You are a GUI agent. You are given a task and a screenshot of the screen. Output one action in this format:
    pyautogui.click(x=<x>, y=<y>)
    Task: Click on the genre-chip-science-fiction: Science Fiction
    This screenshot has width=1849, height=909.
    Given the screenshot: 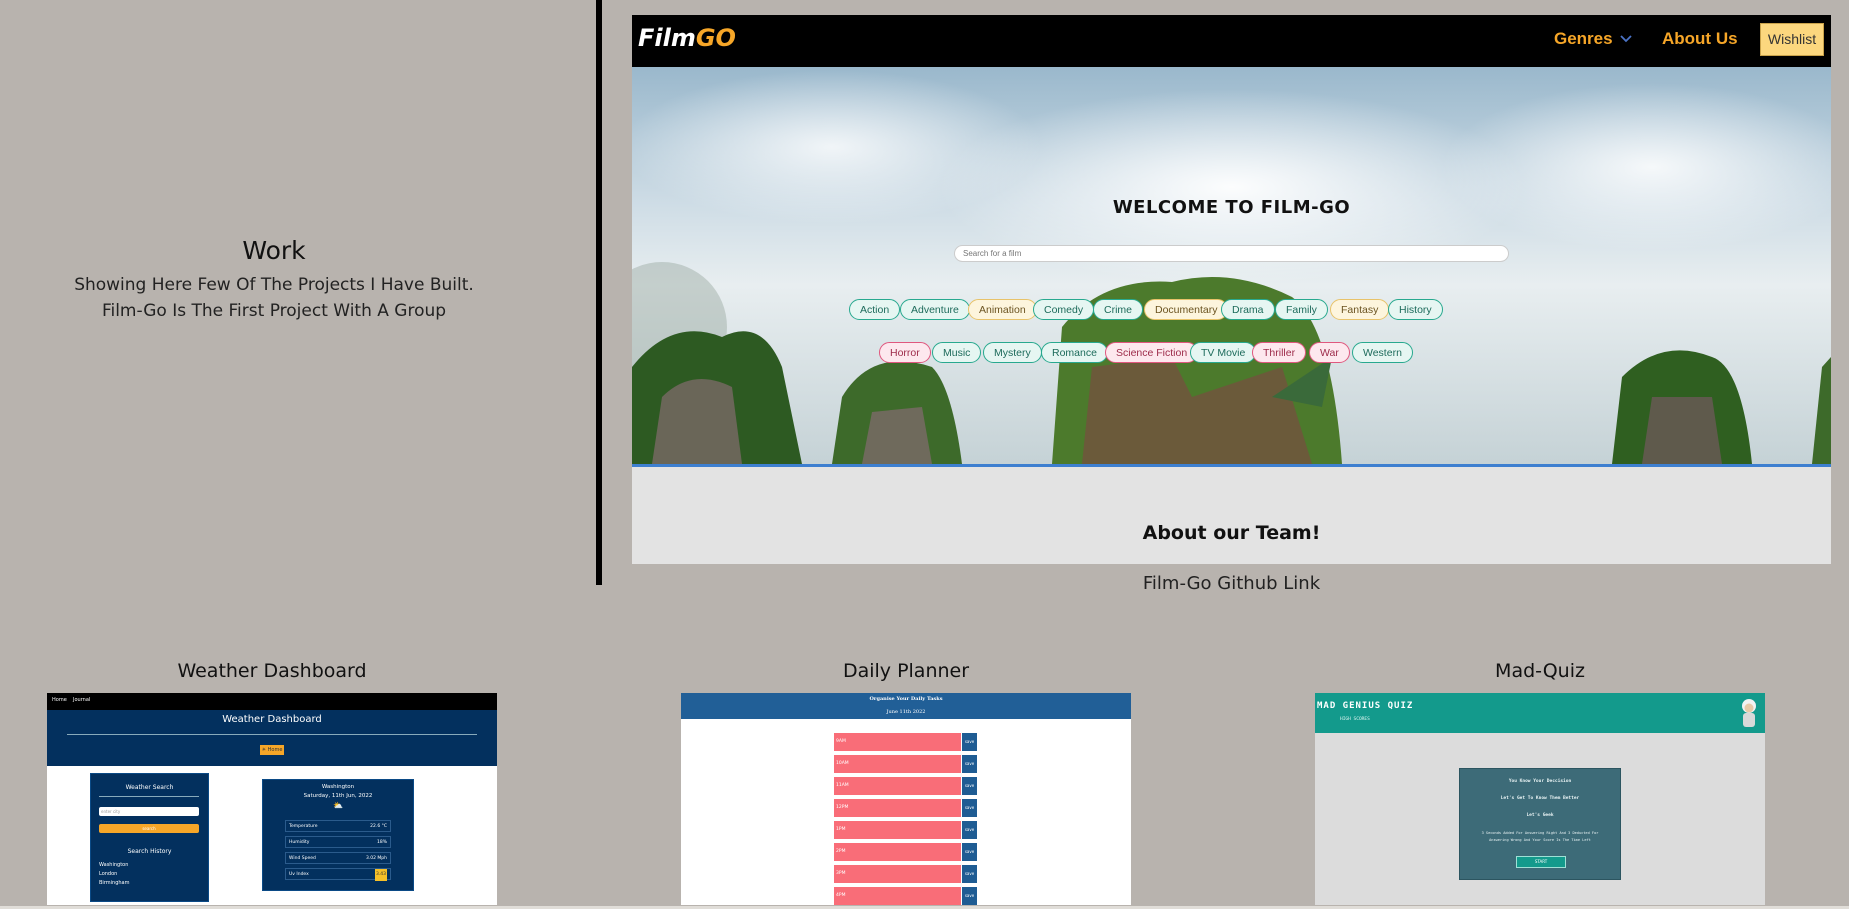 What is the action you would take?
    pyautogui.click(x=1152, y=352)
    